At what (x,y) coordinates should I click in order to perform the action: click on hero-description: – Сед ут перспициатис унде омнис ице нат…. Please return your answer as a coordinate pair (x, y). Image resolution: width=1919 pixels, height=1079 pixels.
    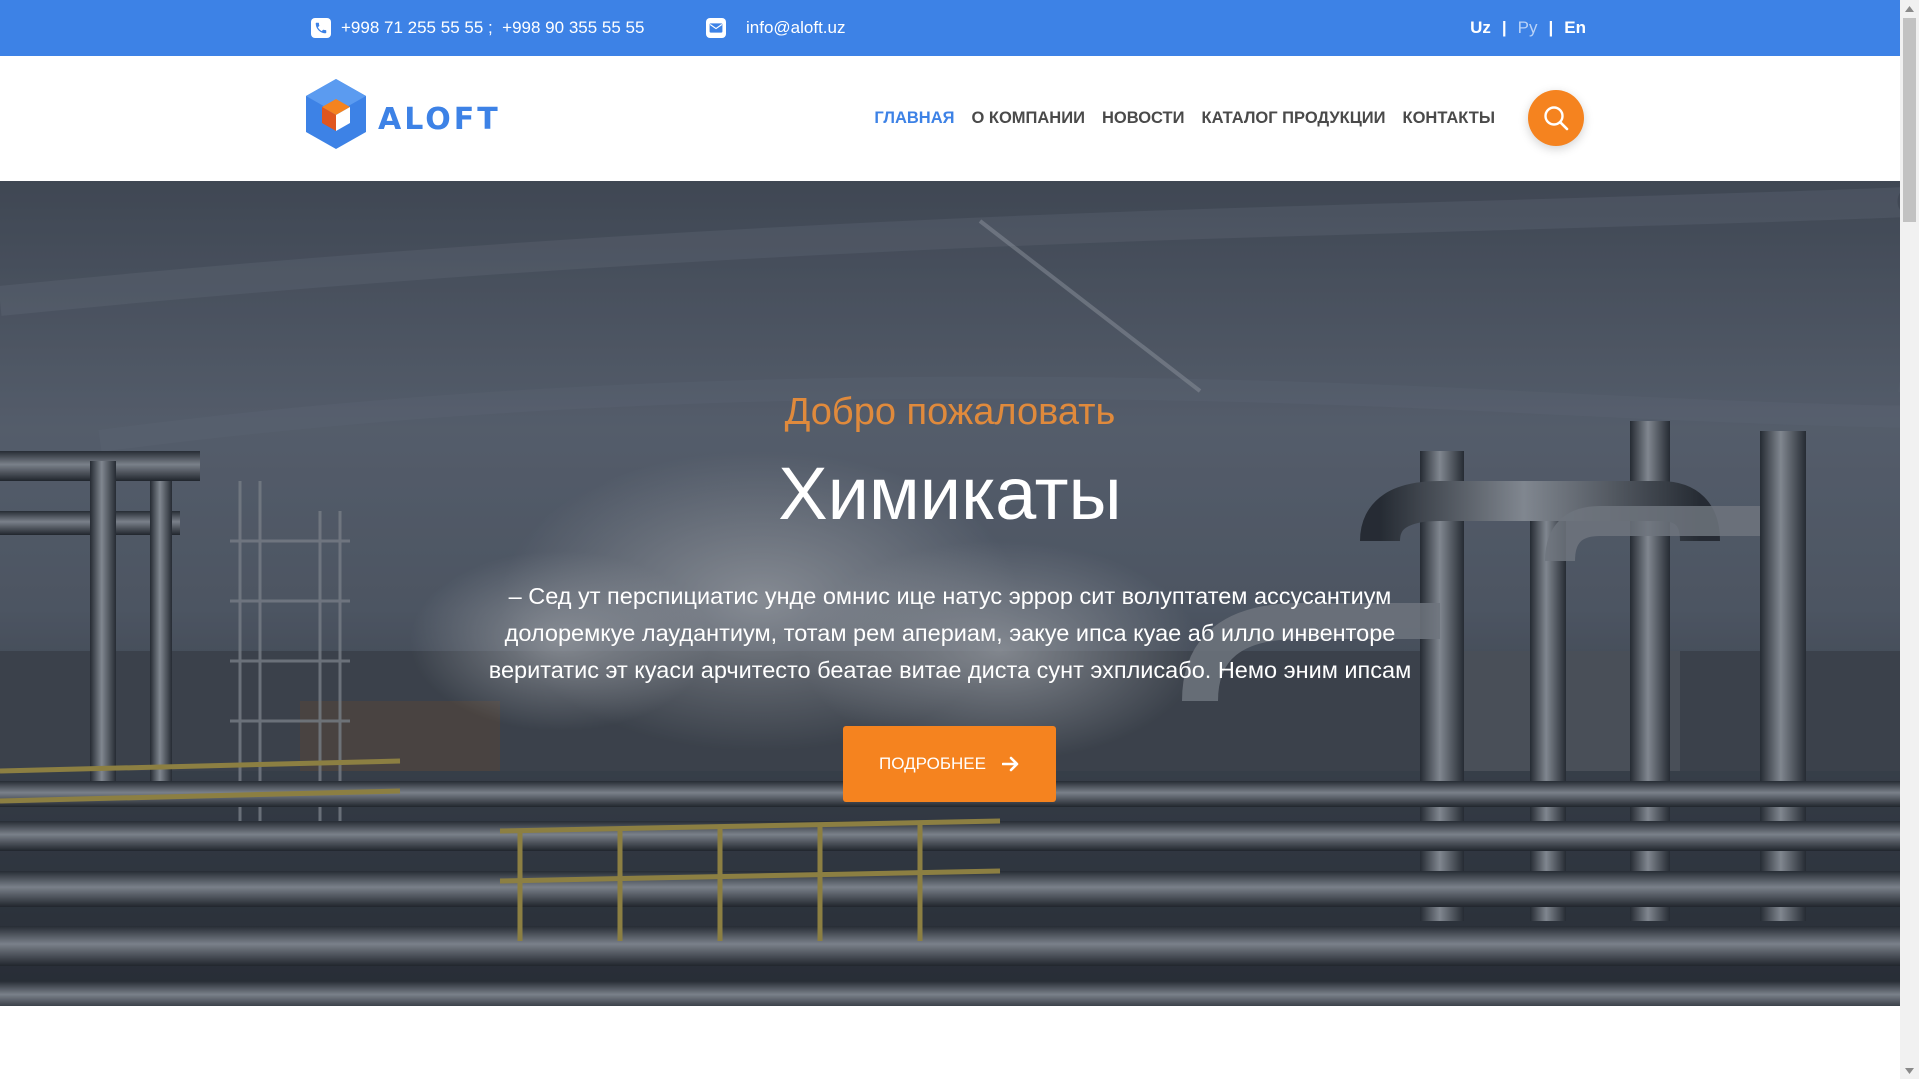
    Looking at the image, I should click on (950, 633).